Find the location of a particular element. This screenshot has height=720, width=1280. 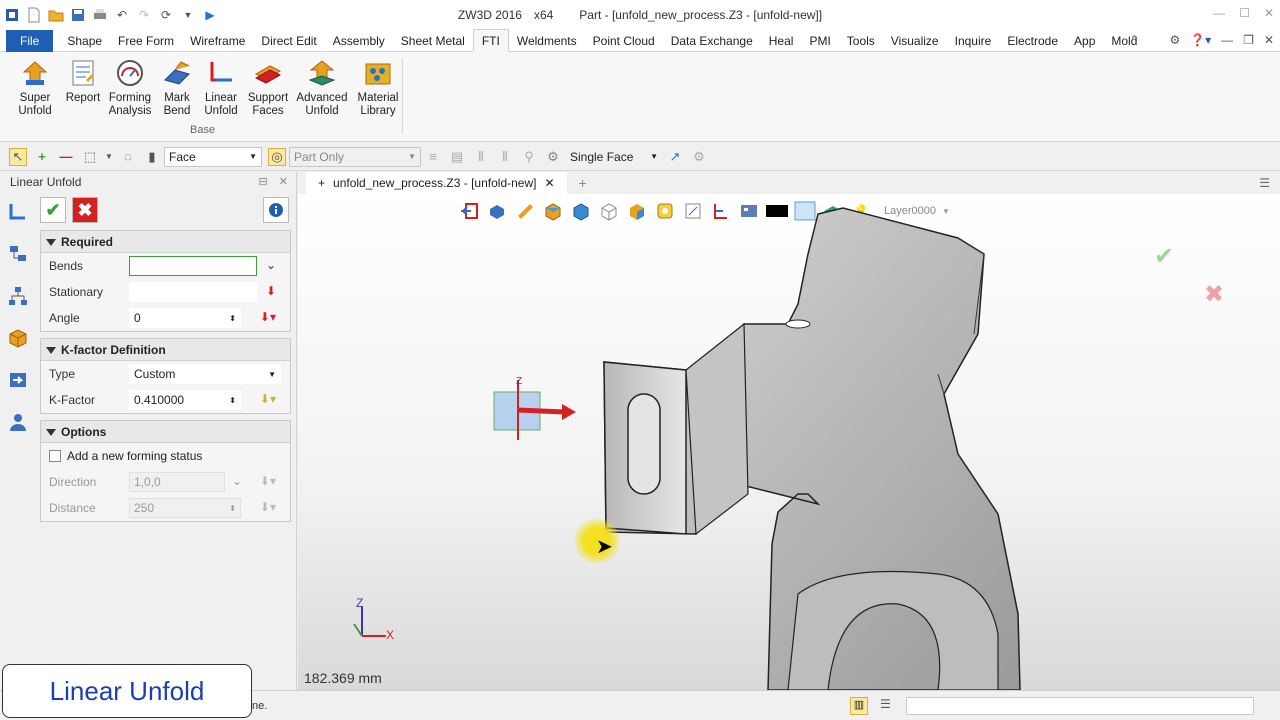

slot-hole is located at coordinates (644, 444).